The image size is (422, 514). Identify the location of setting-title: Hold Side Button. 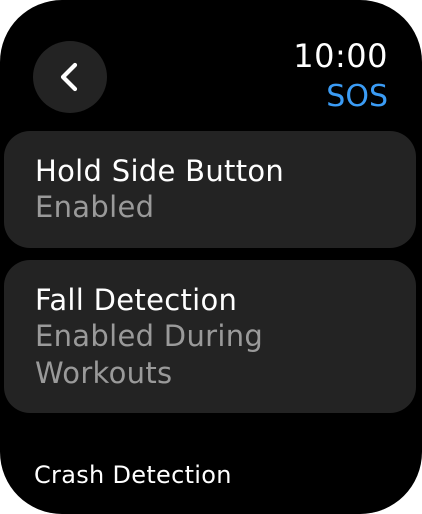
(160, 171).